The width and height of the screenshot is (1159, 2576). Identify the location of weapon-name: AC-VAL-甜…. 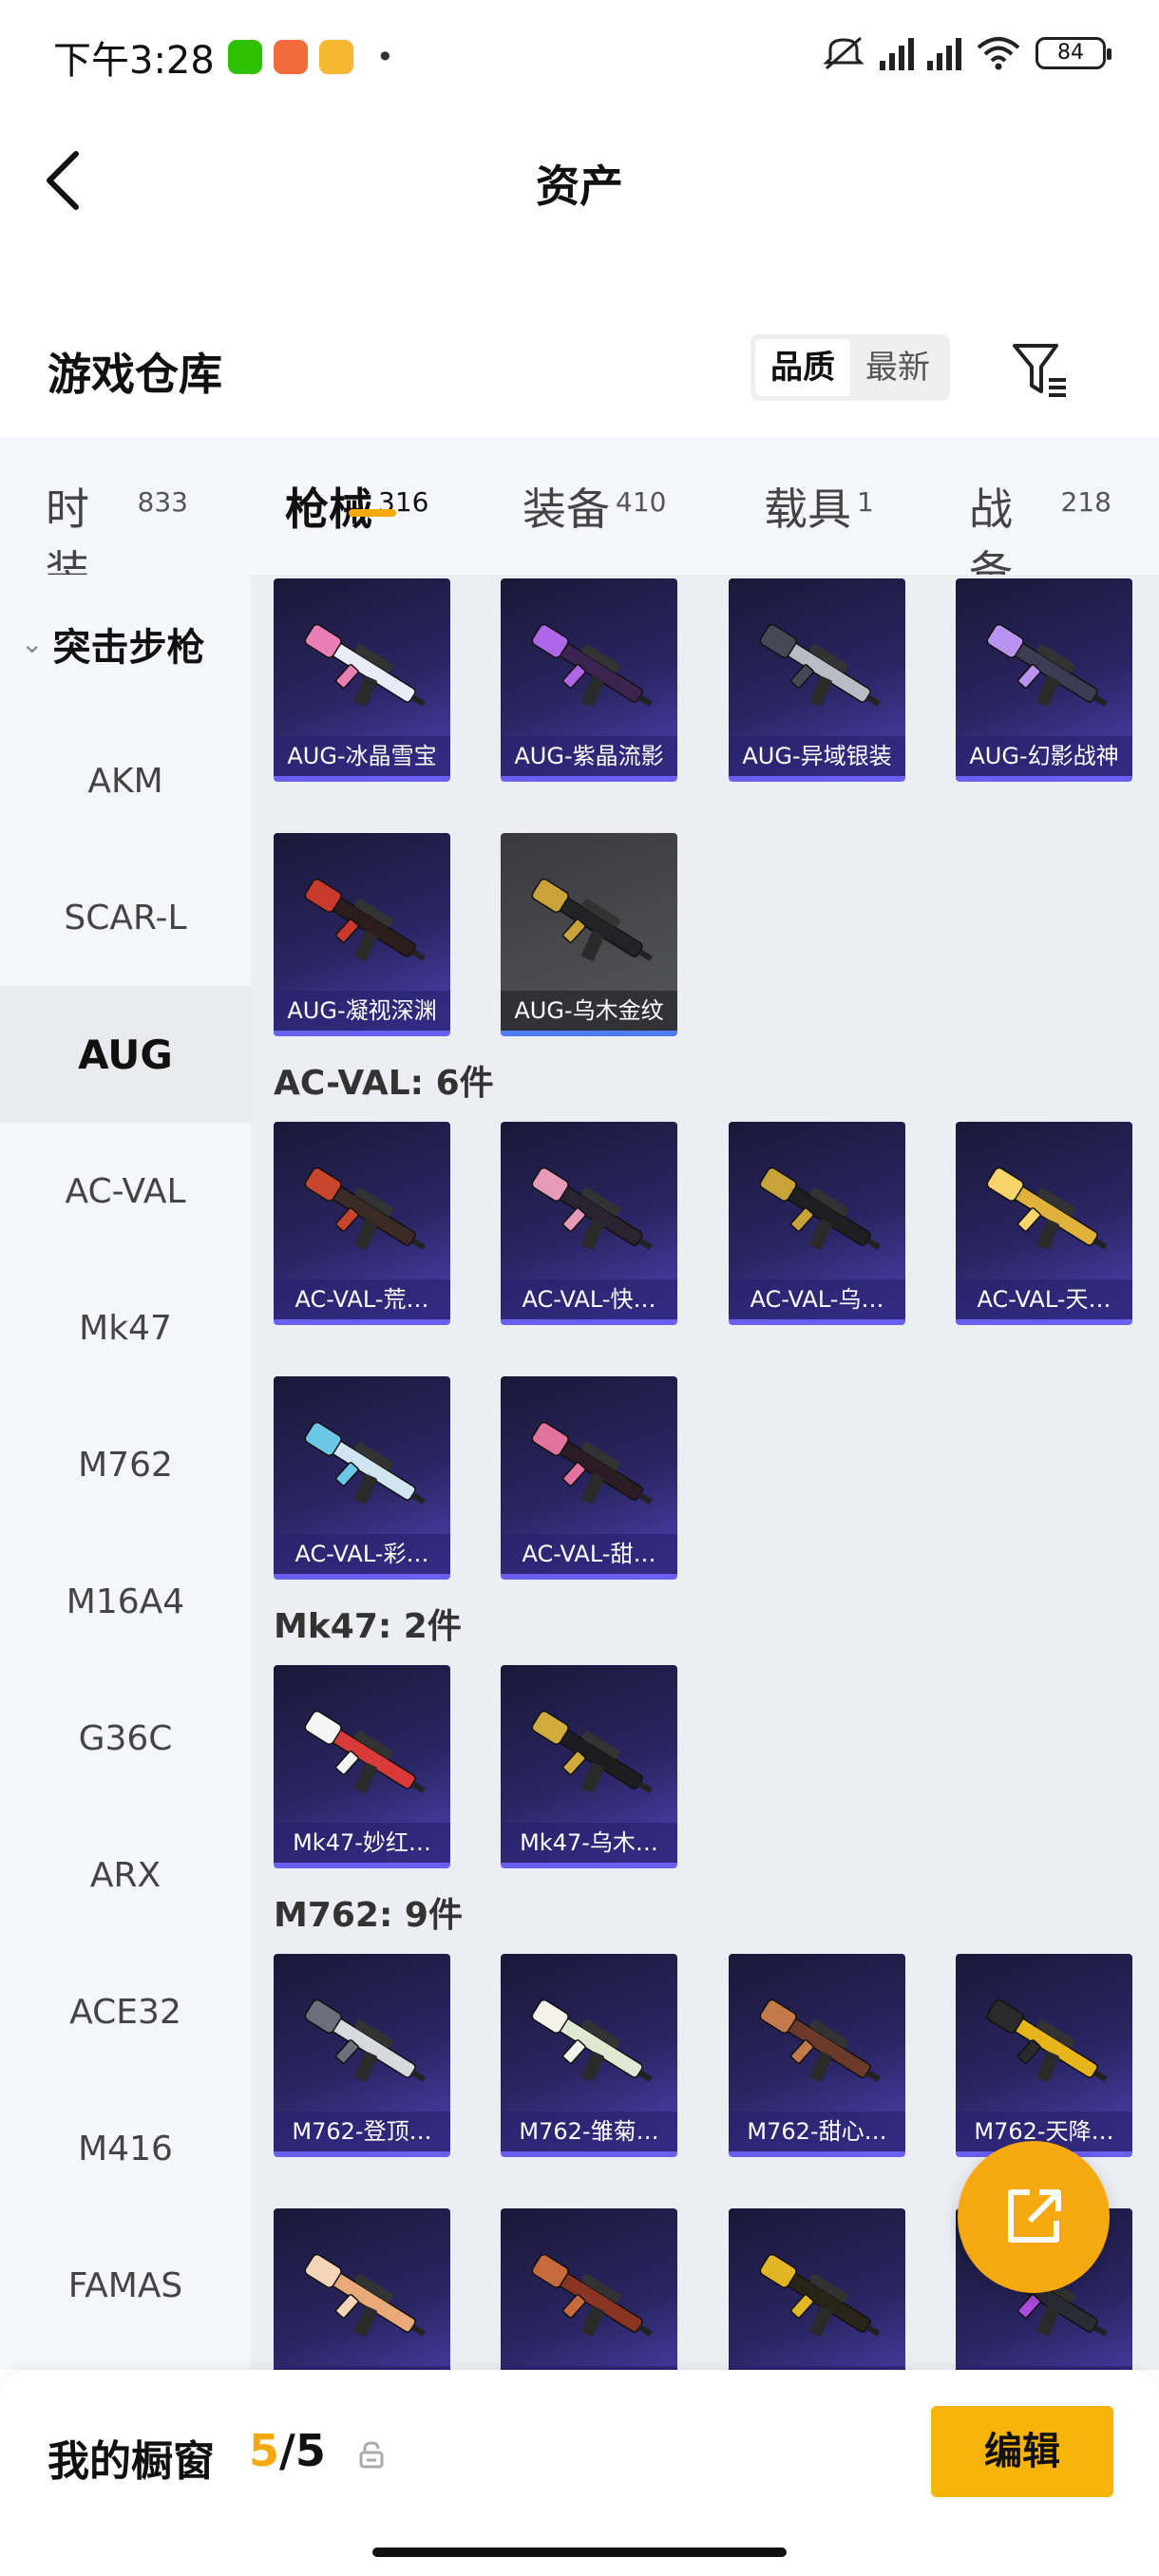
(589, 1554).